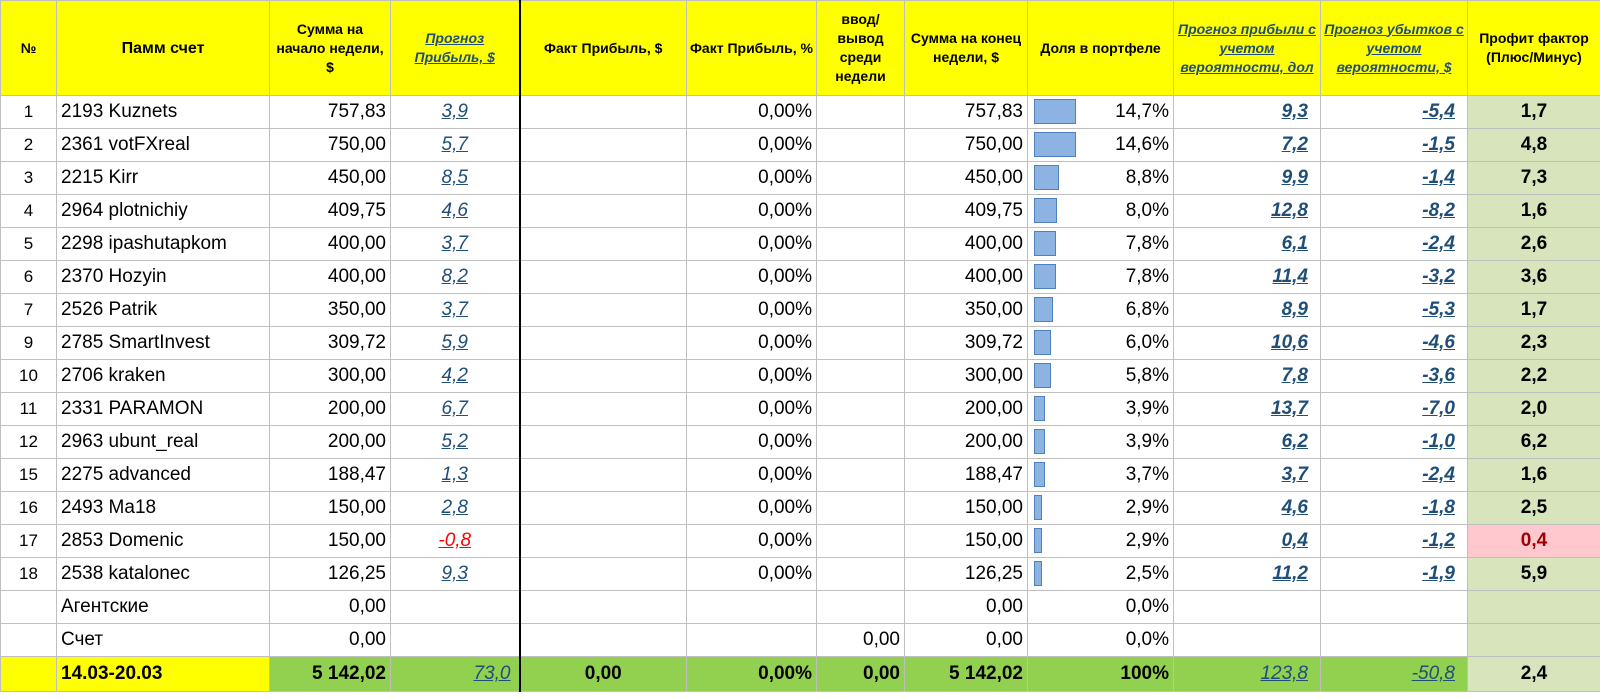 The width and height of the screenshot is (1600, 699). I want to click on header-start-sum: Сумма на начало недели, $, so click(330, 48).